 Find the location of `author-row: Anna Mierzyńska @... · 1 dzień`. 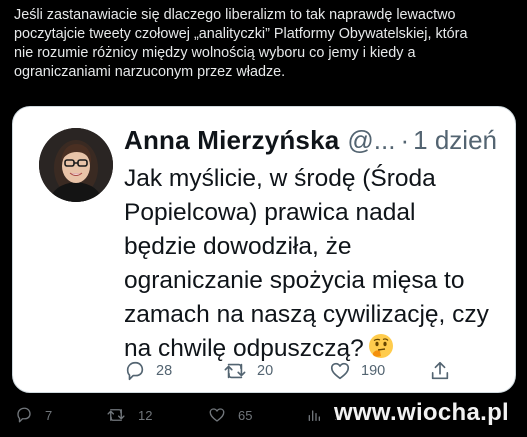

author-row: Anna Mierzyńska @... · 1 dzień is located at coordinates (316, 142).